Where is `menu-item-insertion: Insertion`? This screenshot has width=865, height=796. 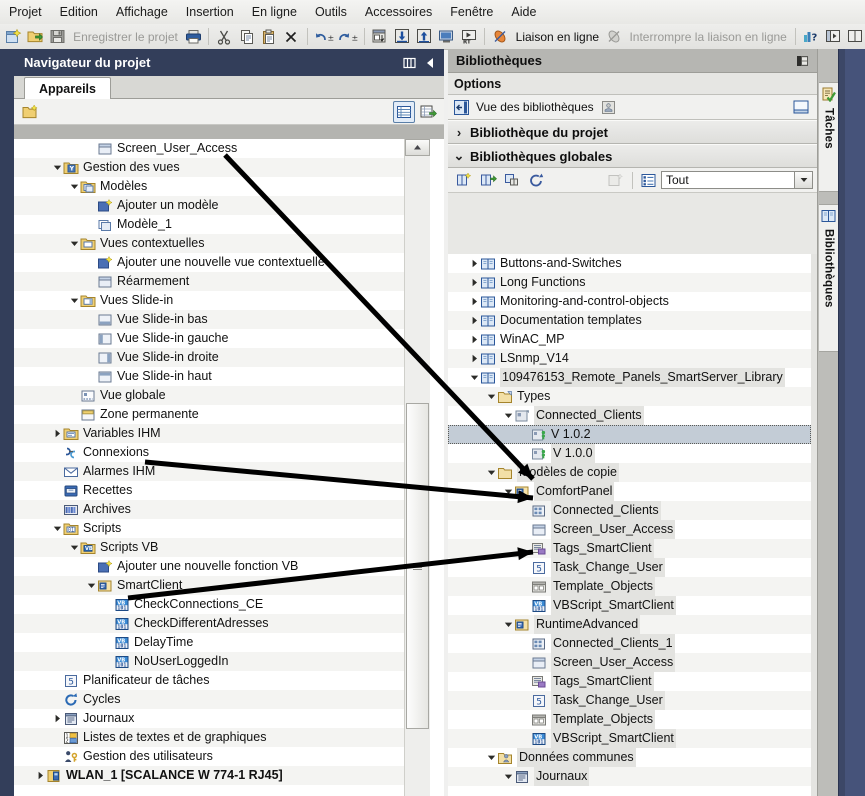
menu-item-insertion: Insertion is located at coordinates (210, 12).